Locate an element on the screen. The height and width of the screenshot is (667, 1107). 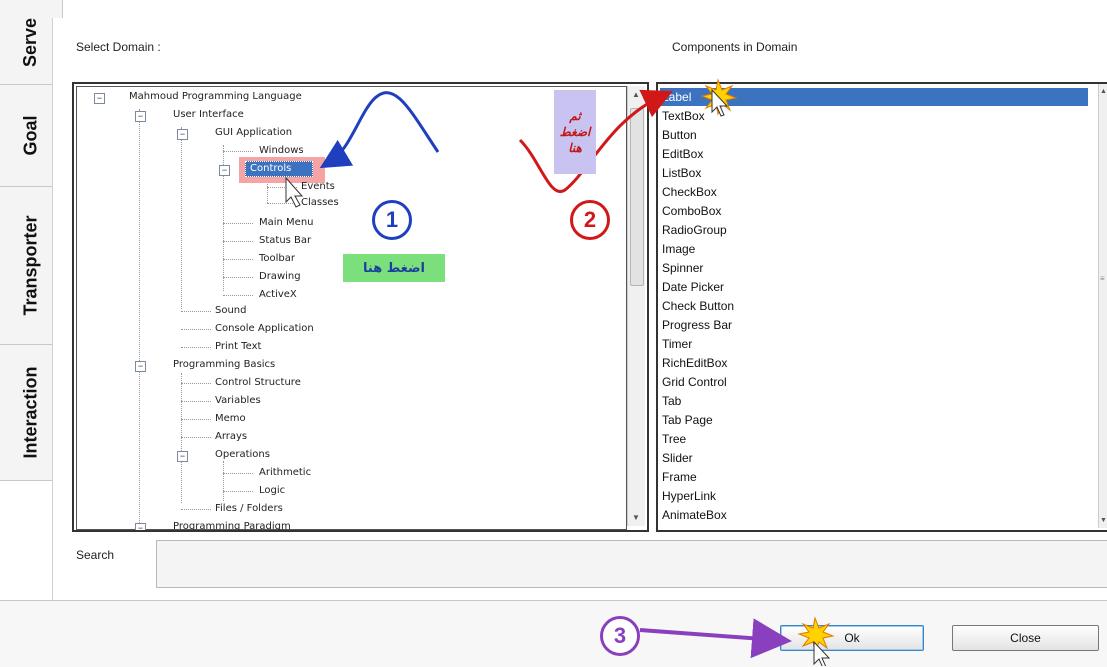
then-press-here-note: ثم اضغط هنا is located at coordinates (575, 132).